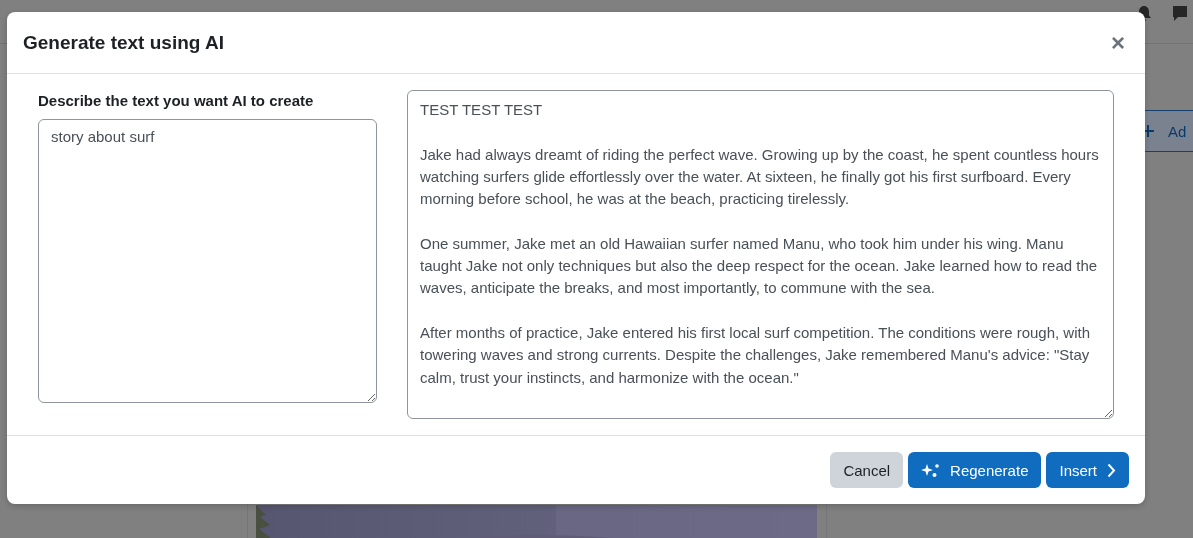 The image size is (1193, 538). What do you see at coordinates (975, 470) in the screenshot?
I see `regenerate-button: Regenerate` at bounding box center [975, 470].